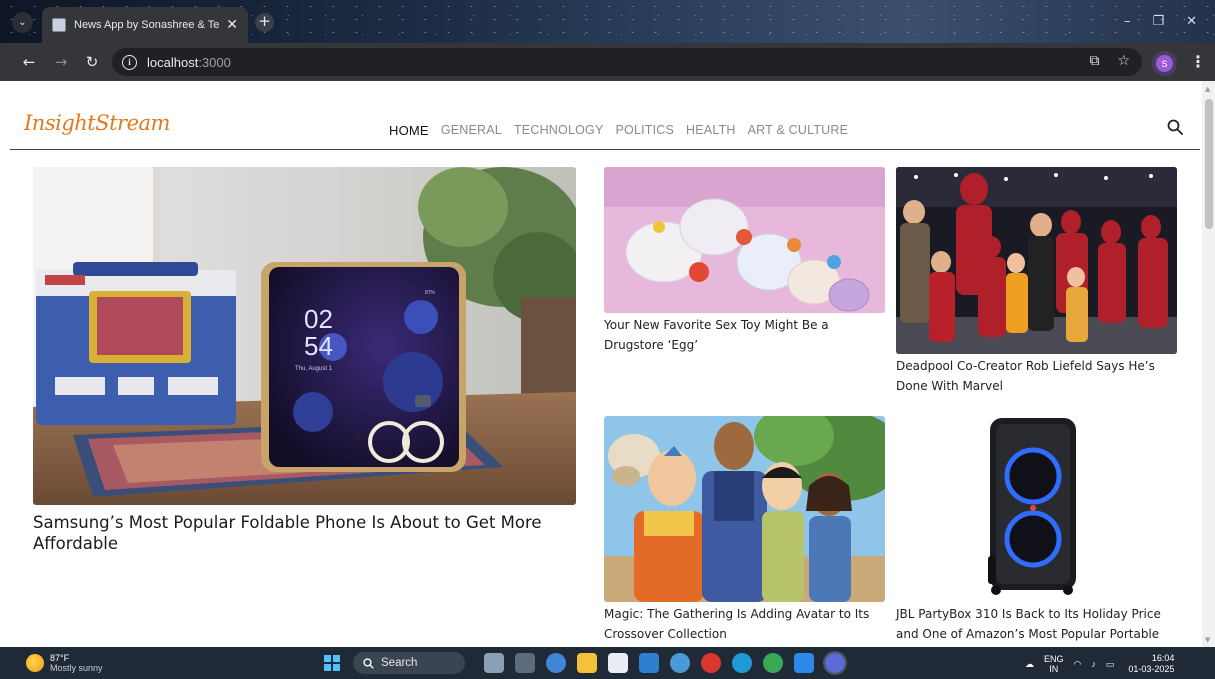  Describe the element at coordinates (494, 663) in the screenshot. I see `widgets-icon` at that location.